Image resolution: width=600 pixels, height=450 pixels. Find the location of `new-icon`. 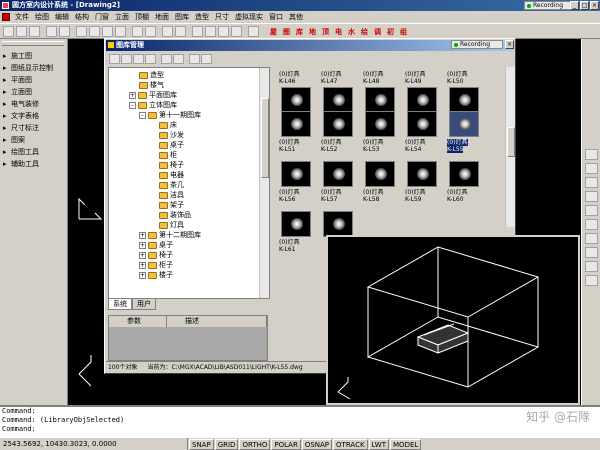

new-icon is located at coordinates (8, 31).